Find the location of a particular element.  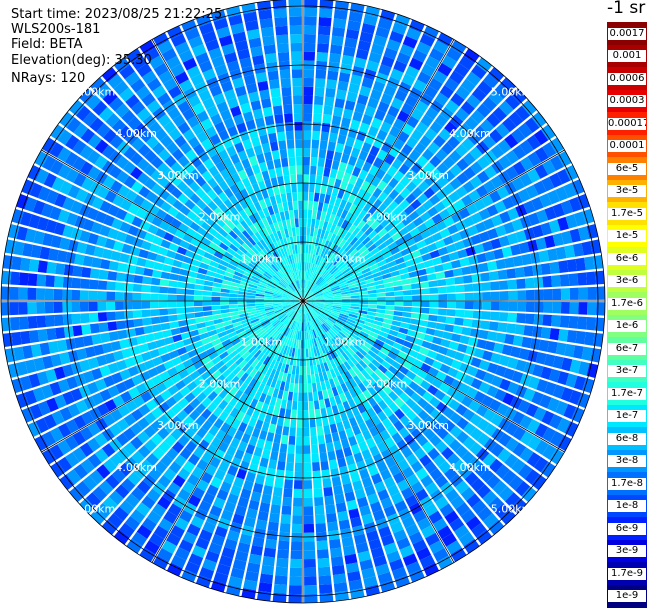

colorbar-label: 1.7e-8 is located at coordinates (627, 483).